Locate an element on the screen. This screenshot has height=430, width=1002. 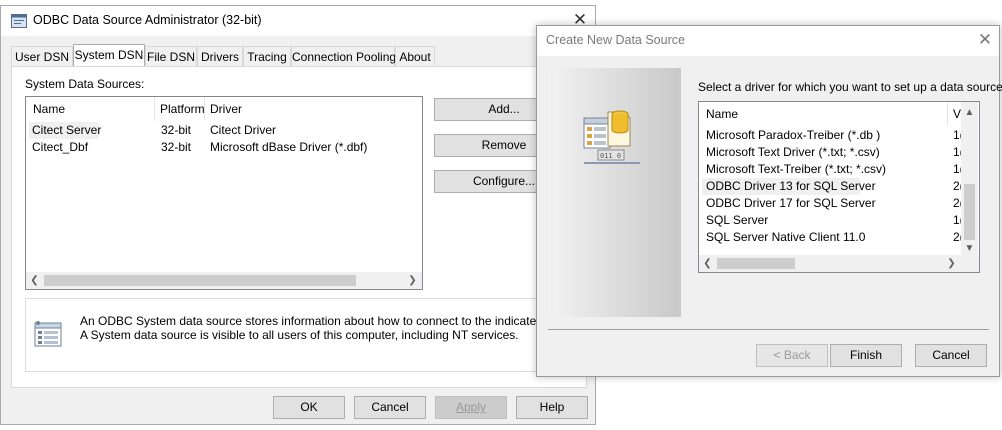
odbc-window-title: ODBC Data Source Administrator (32-bit) is located at coordinates (147, 20).